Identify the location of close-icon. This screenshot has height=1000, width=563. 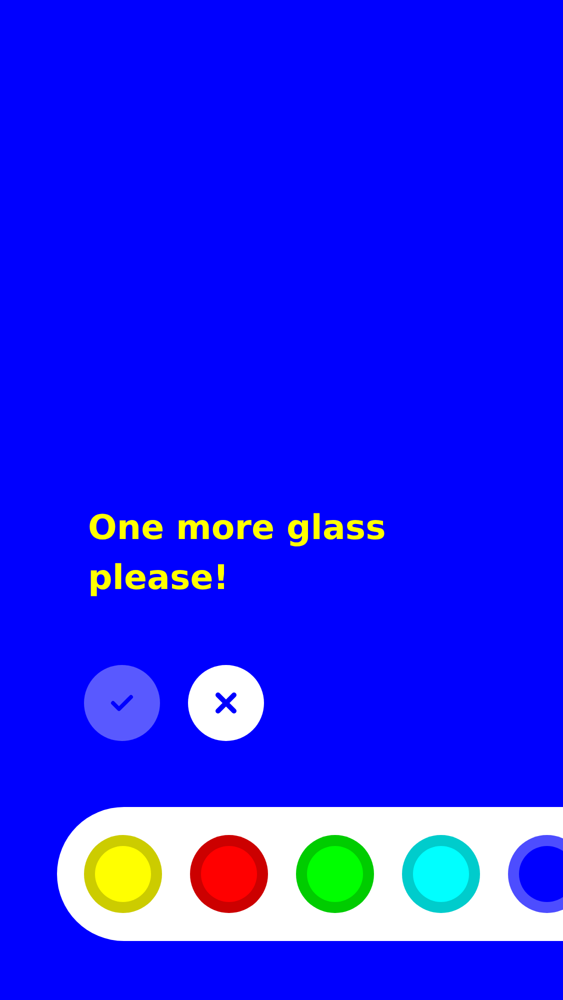
(226, 703).